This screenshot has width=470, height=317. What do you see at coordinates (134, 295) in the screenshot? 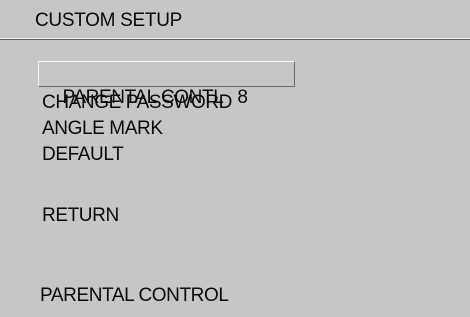
I see `status-text: PARENTAL CONTROL` at bounding box center [134, 295].